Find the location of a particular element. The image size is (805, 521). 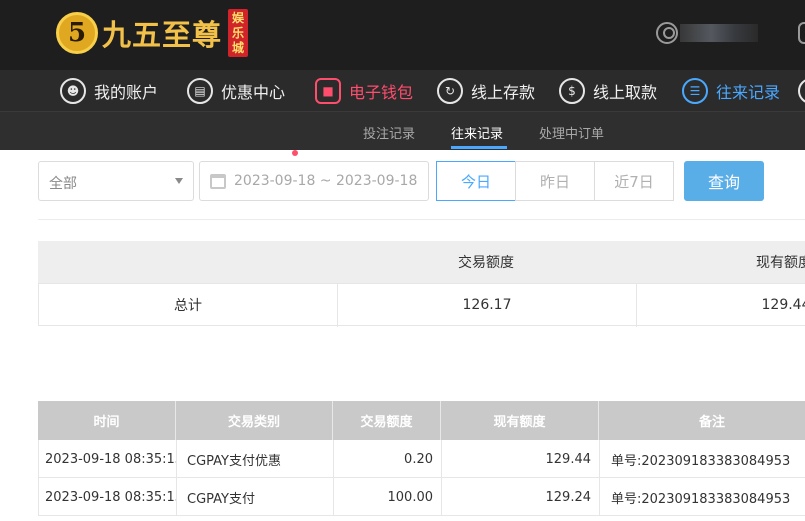

wallet-icon: ■ is located at coordinates (328, 91).